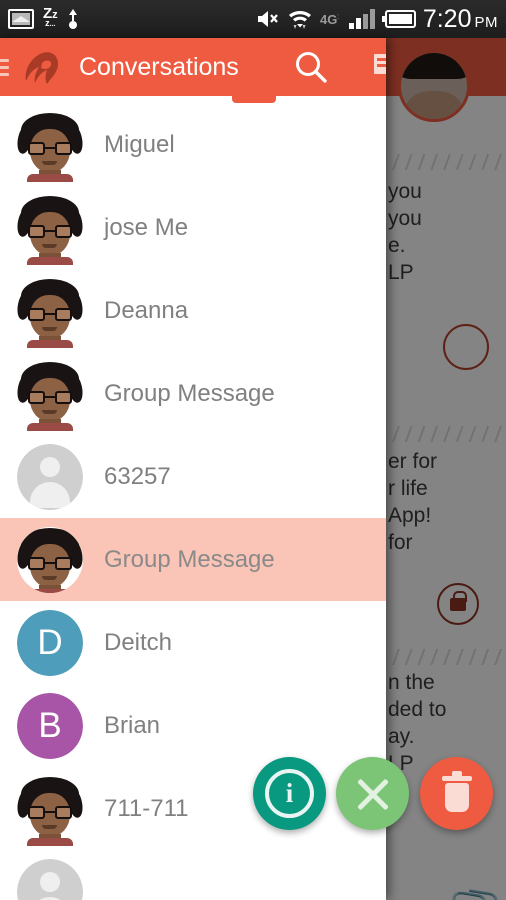 The height and width of the screenshot is (900, 506). I want to click on list-item: 711-711, so click(193, 808).